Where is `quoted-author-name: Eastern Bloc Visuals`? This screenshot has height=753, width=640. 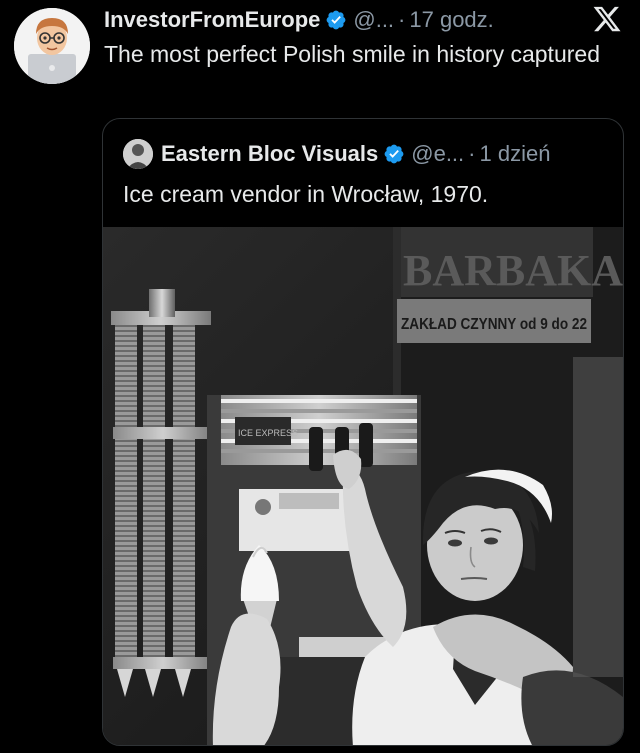
quoted-author-name: Eastern Bloc Visuals is located at coordinates (269, 154).